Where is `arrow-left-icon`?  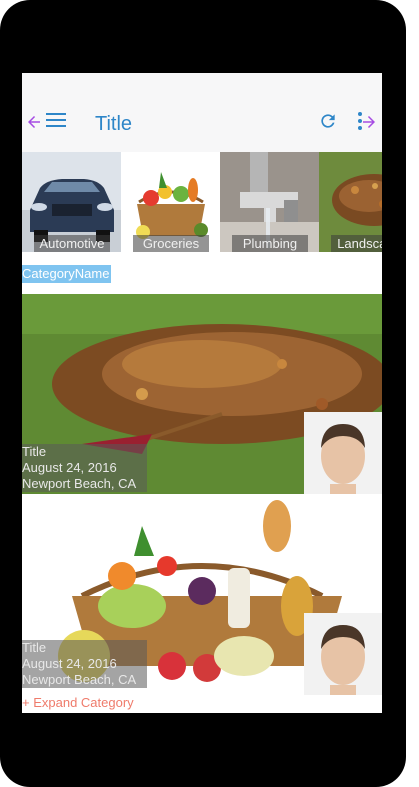
arrow-left-icon is located at coordinates (34, 122).